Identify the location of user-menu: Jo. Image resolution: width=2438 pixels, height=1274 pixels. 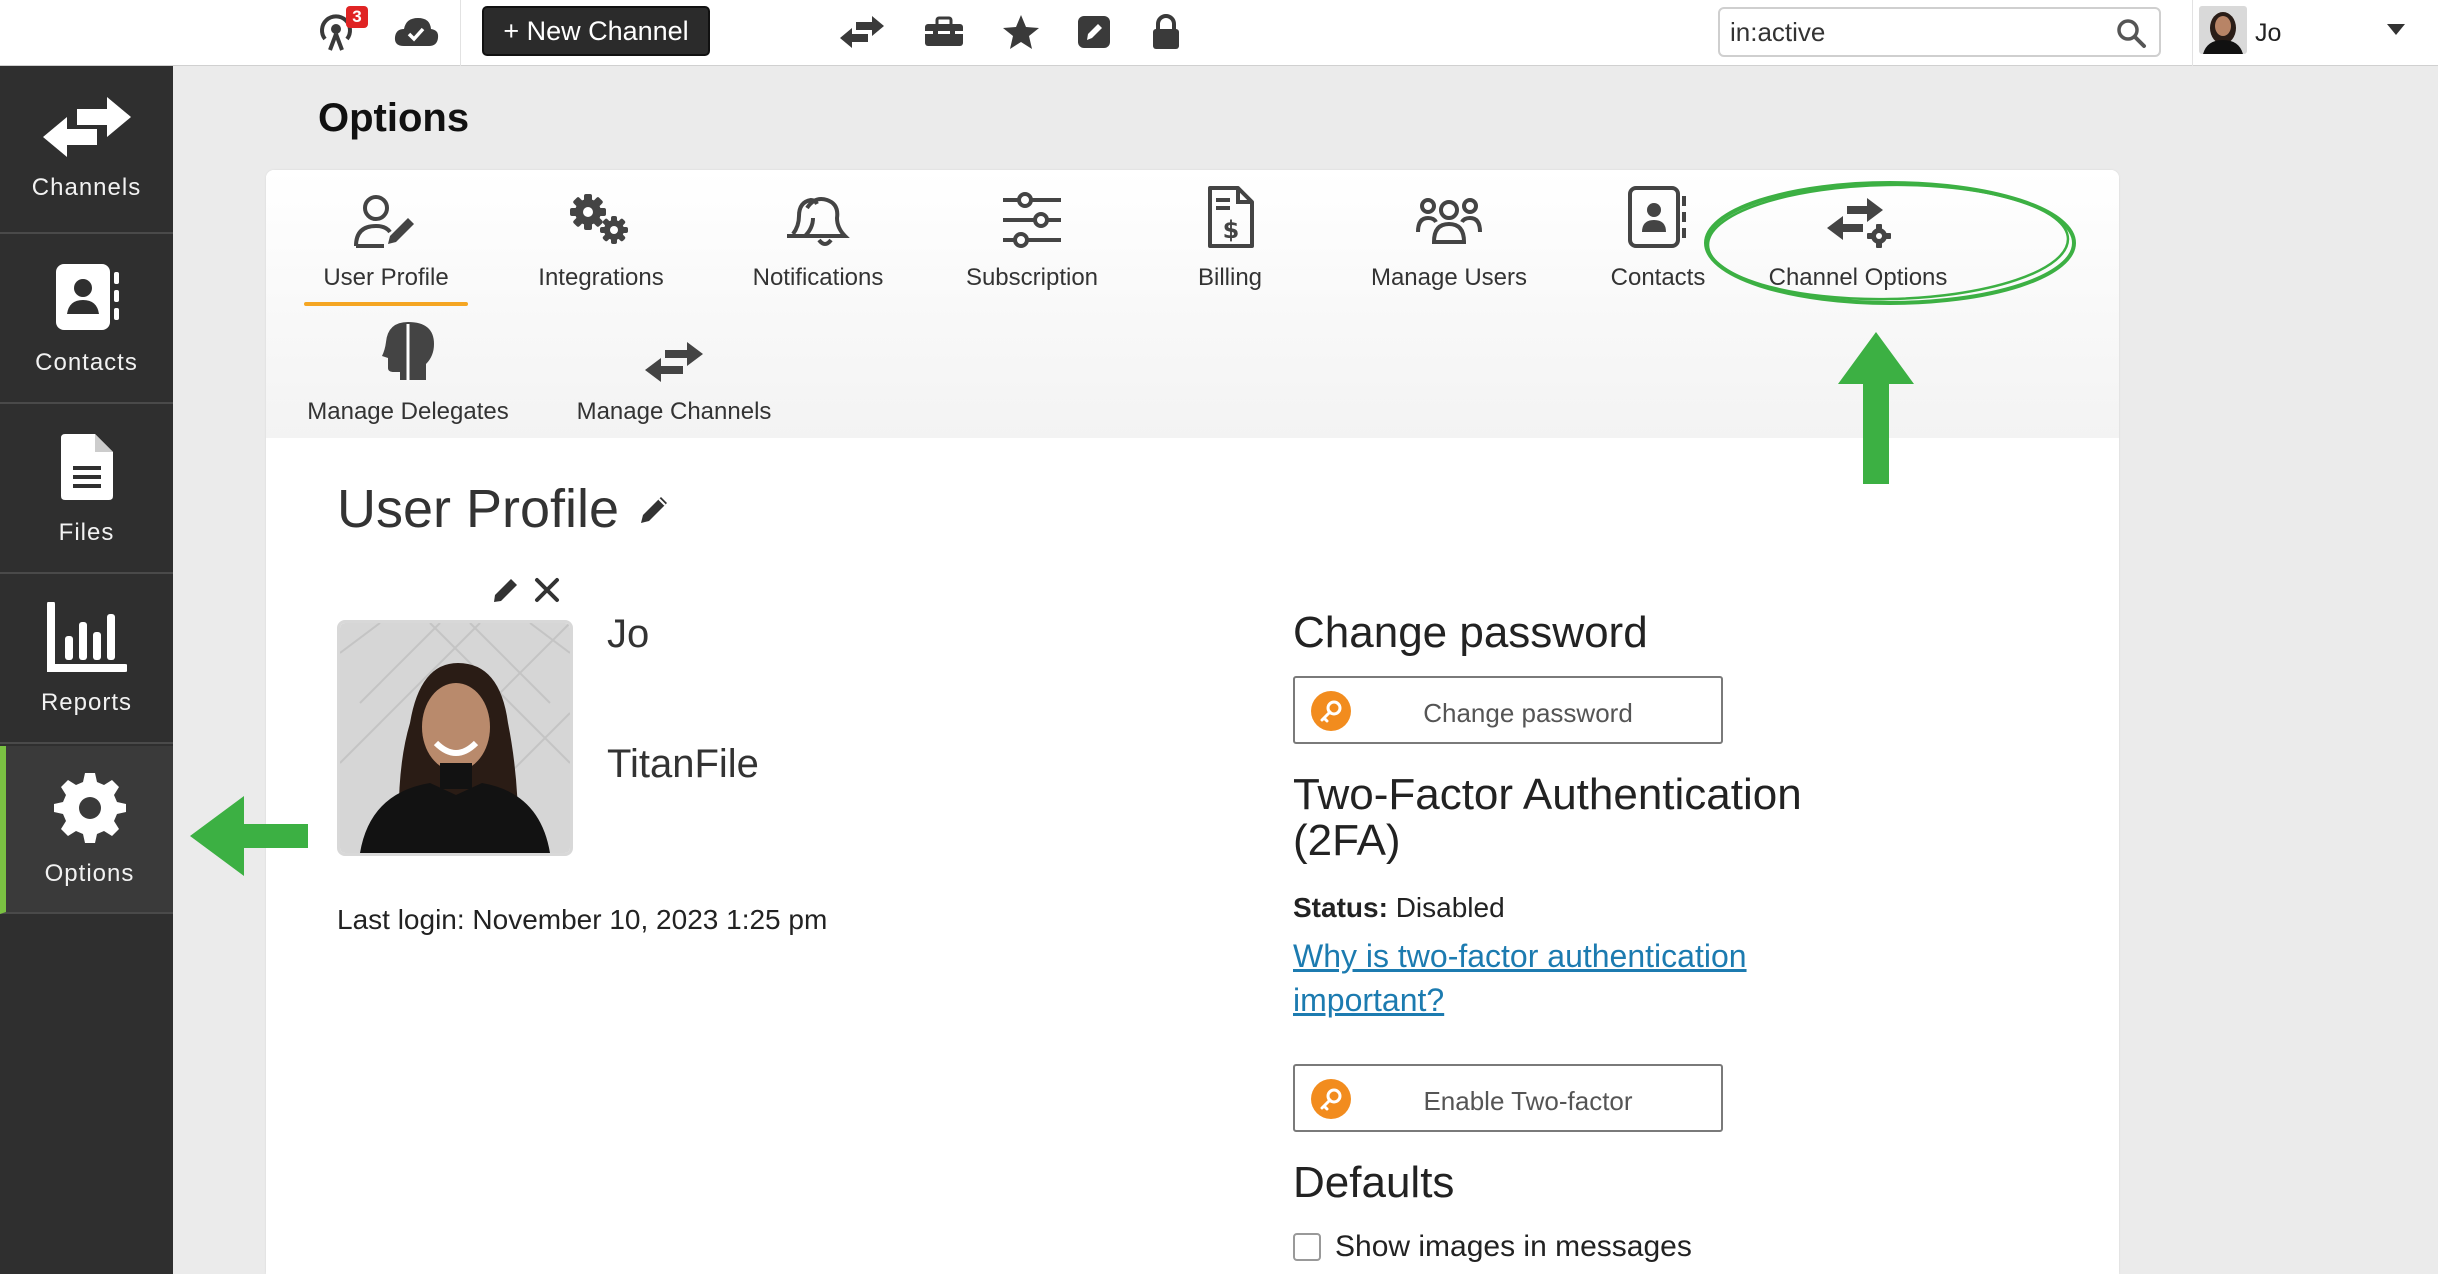
(2315, 33).